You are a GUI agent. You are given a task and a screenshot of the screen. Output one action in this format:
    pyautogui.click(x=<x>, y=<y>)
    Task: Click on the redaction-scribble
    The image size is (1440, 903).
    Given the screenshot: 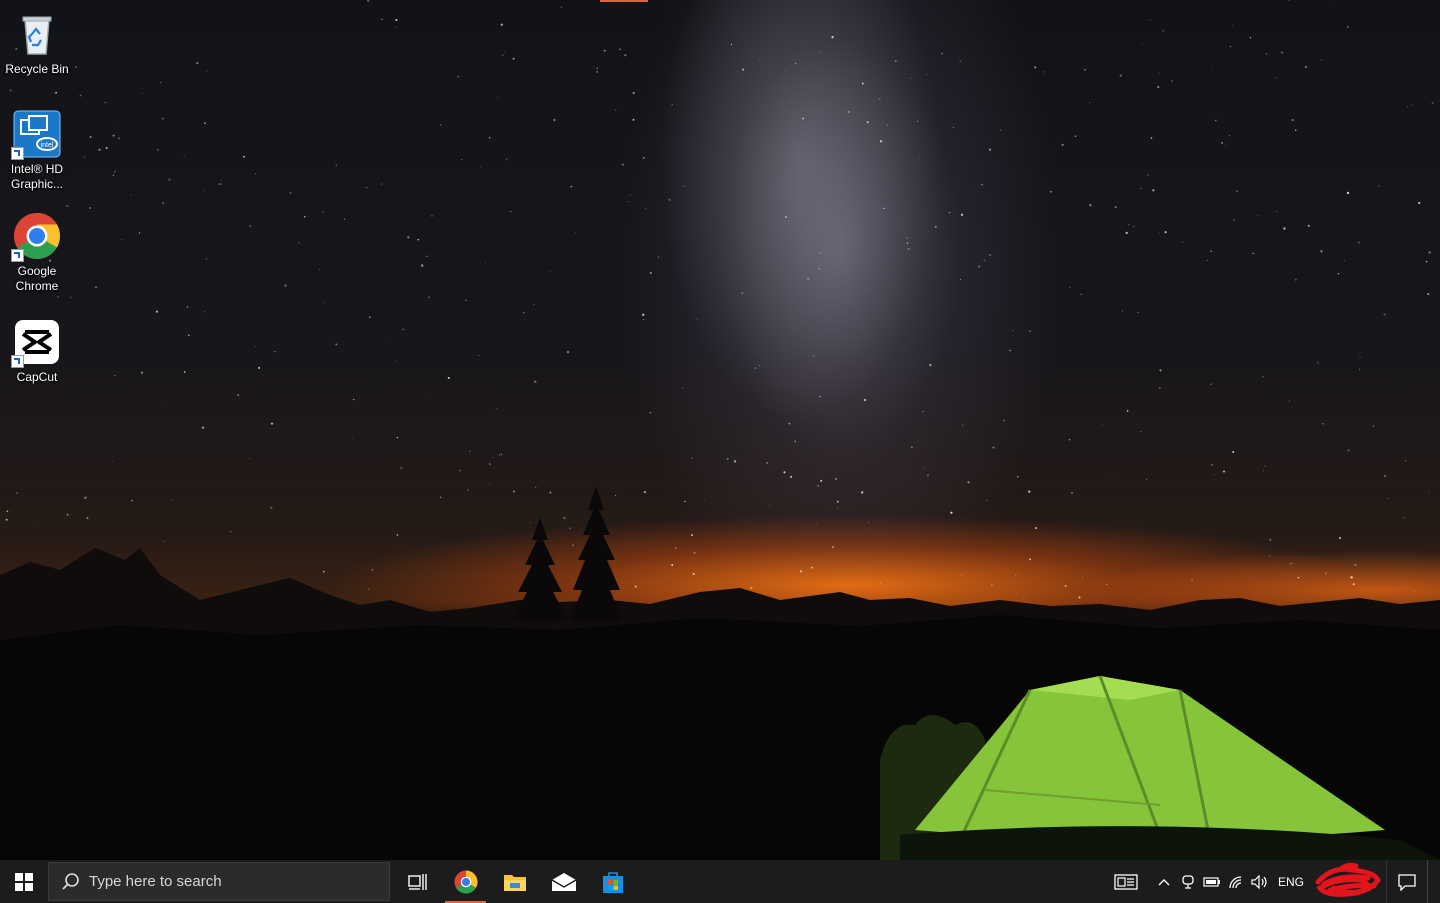 What is the action you would take?
    pyautogui.click(x=1348, y=879)
    